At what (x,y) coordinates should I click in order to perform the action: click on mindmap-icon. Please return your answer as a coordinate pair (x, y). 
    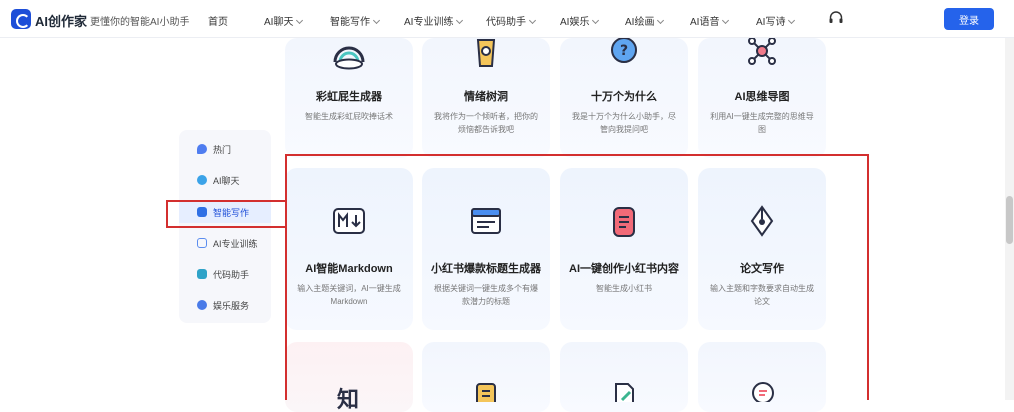
    Looking at the image, I should click on (762, 51).